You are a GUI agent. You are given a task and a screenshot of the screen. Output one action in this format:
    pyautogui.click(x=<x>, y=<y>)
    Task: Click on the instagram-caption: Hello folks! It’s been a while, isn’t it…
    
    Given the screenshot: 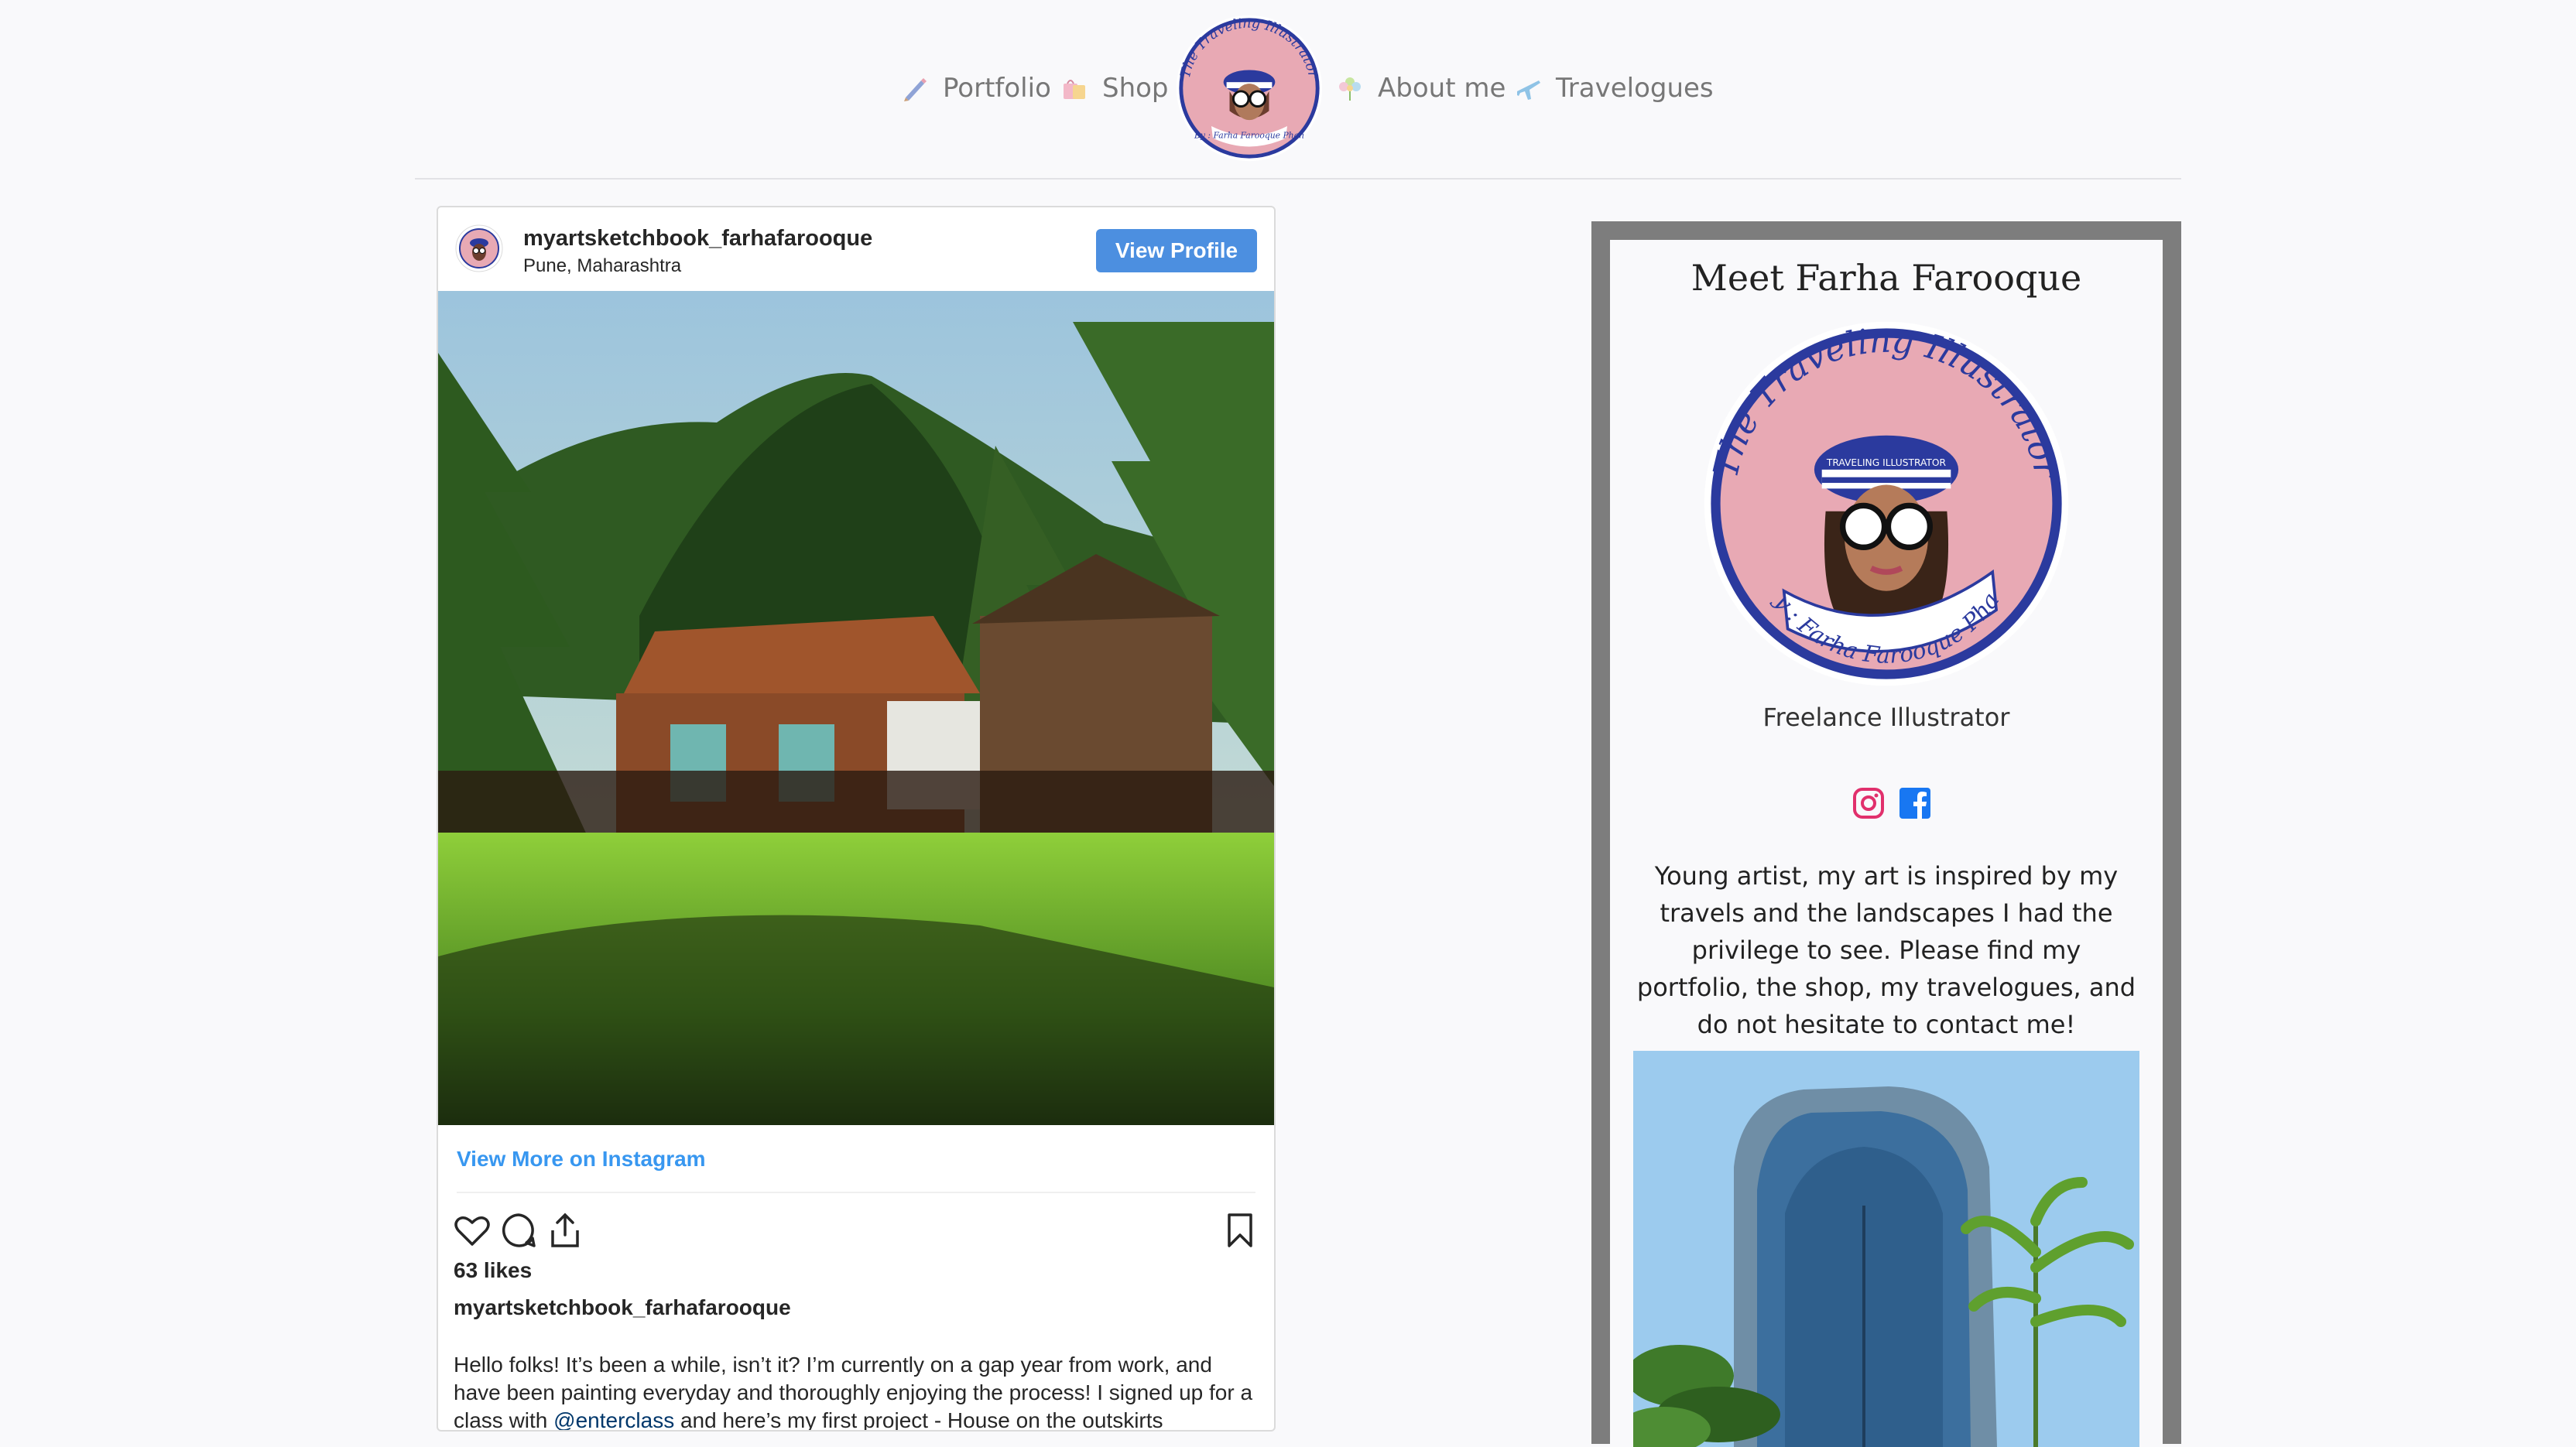 What is the action you would take?
    pyautogui.click(x=856, y=1391)
    